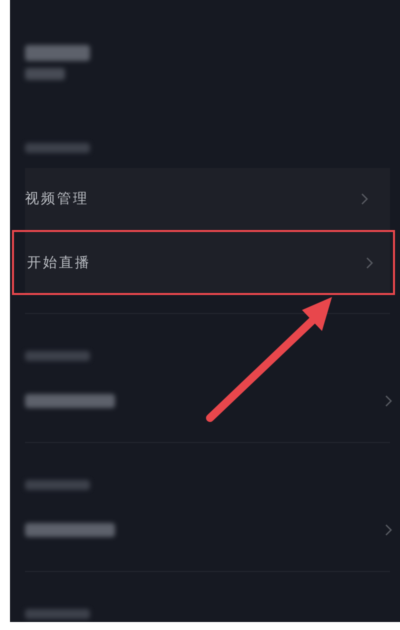 The image size is (400, 630). I want to click on blurred-title, so click(57, 53).